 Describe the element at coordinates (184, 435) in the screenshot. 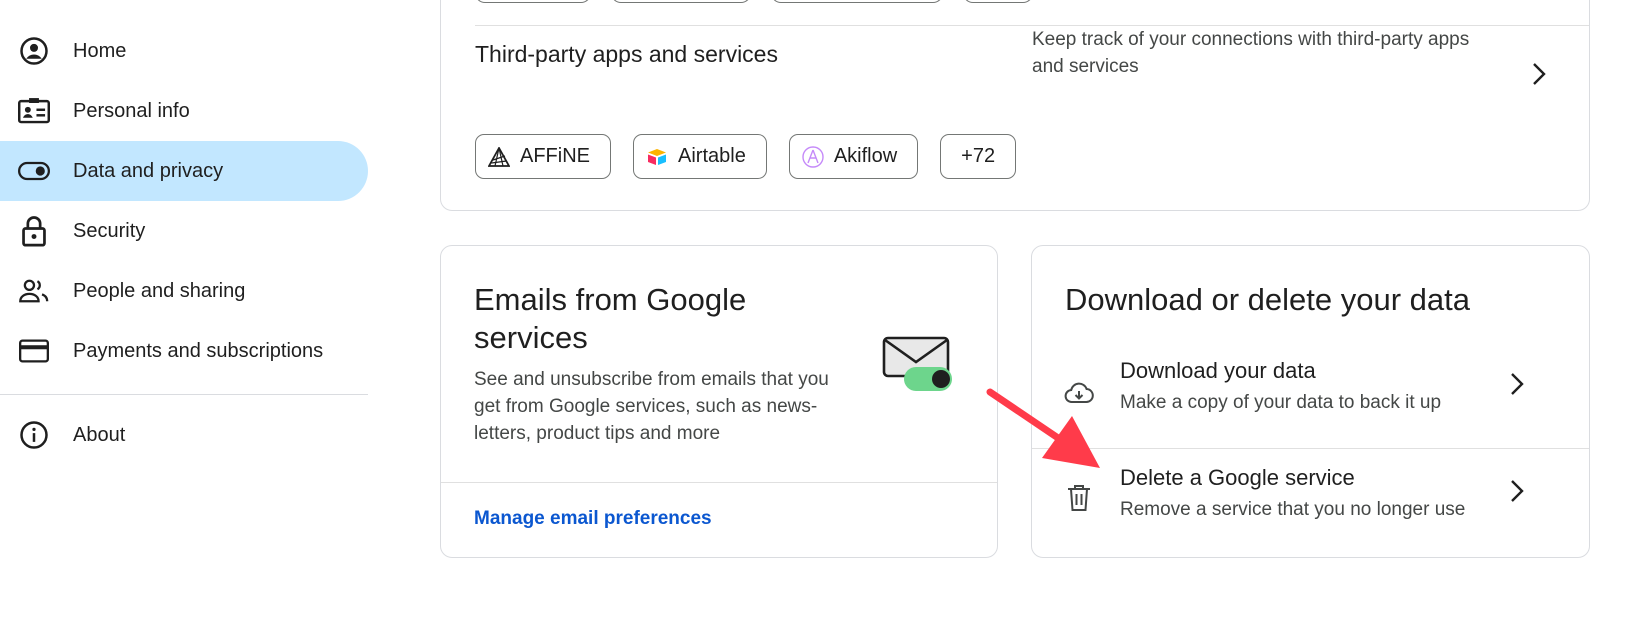

I see `sidebar-item-about: About` at that location.